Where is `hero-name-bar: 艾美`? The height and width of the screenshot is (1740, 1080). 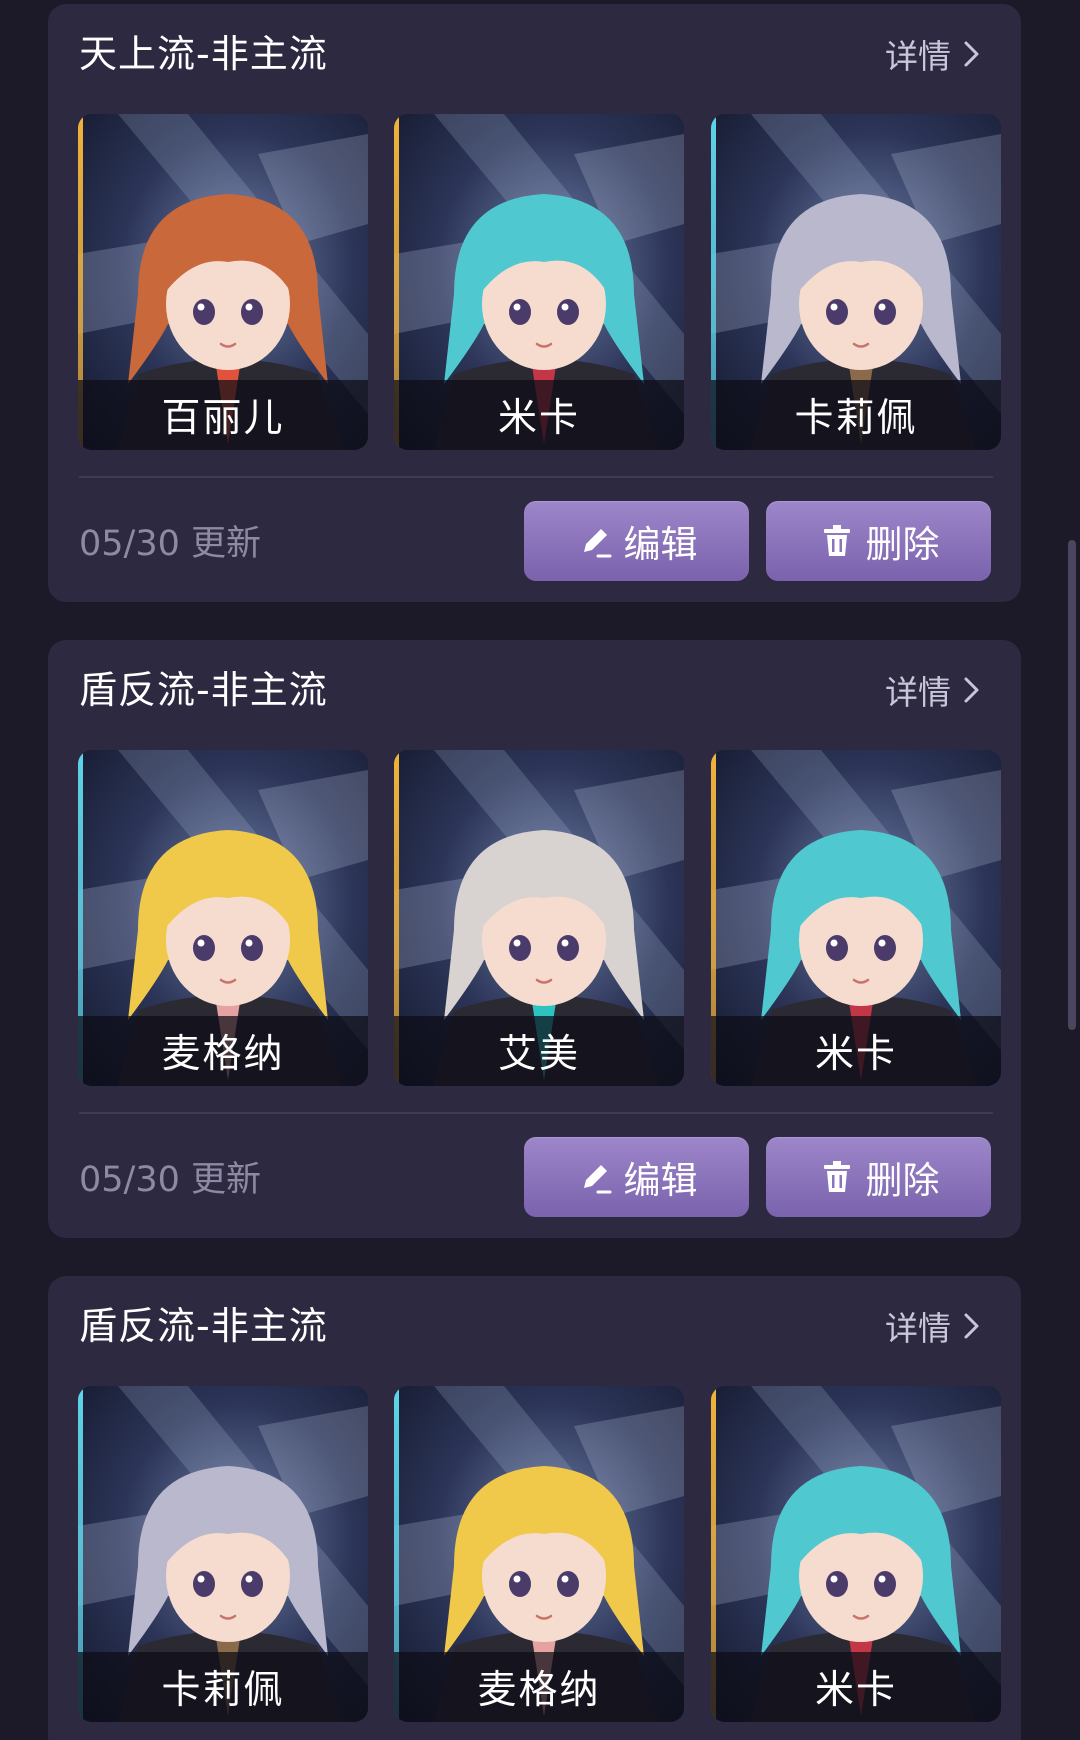 hero-name-bar: 艾美 is located at coordinates (539, 1051).